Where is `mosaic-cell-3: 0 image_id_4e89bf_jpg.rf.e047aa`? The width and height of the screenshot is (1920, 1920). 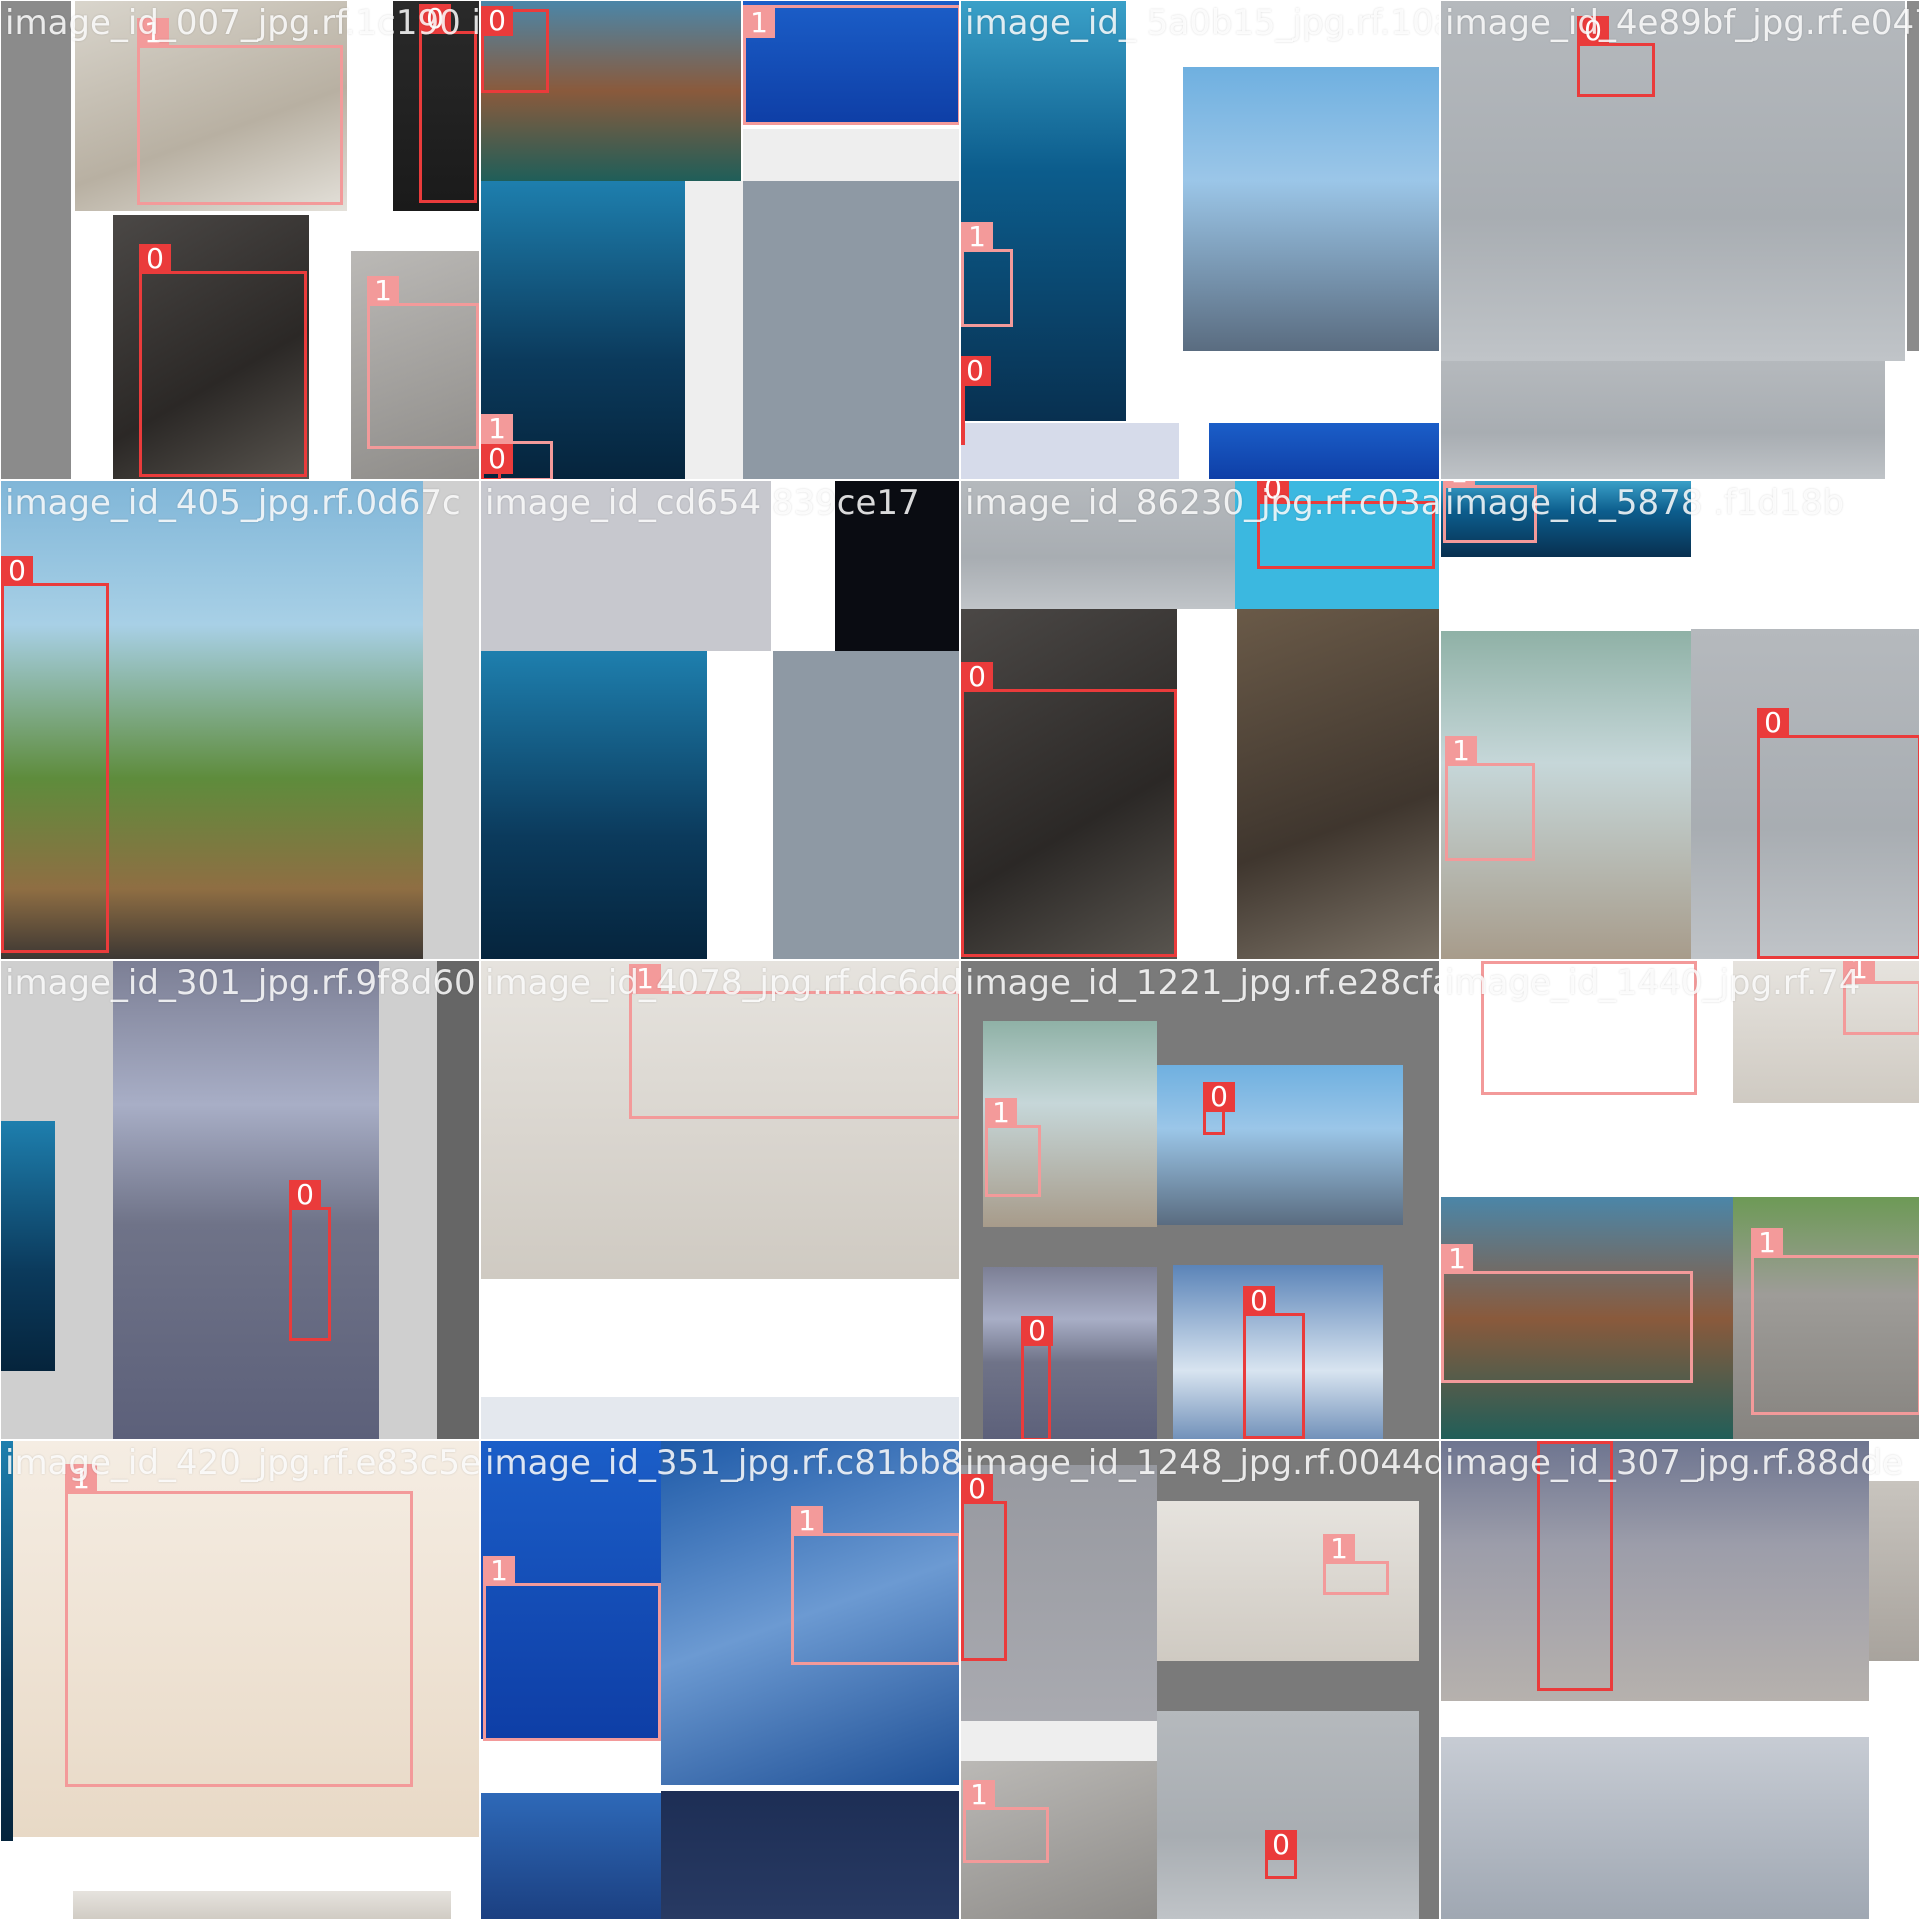
mosaic-cell-3: 0 image_id_4e89bf_jpg.rf.e047aa is located at coordinates (1680, 240).